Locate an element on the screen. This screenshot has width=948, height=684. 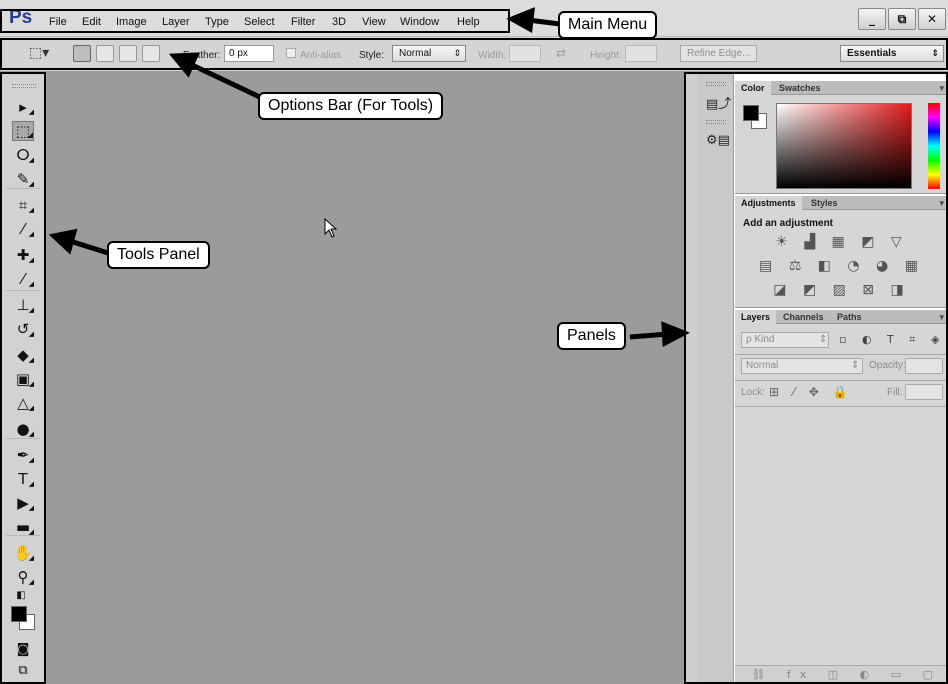
foreground-color-swatch is located at coordinates (19, 614).